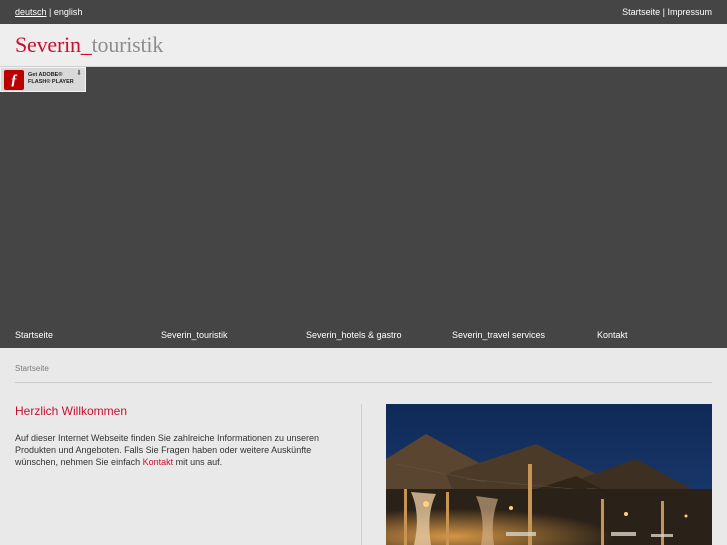 The image size is (727, 545). Describe the element at coordinates (689, 12) in the screenshot. I see `utility-imprint-link: Impressum` at that location.